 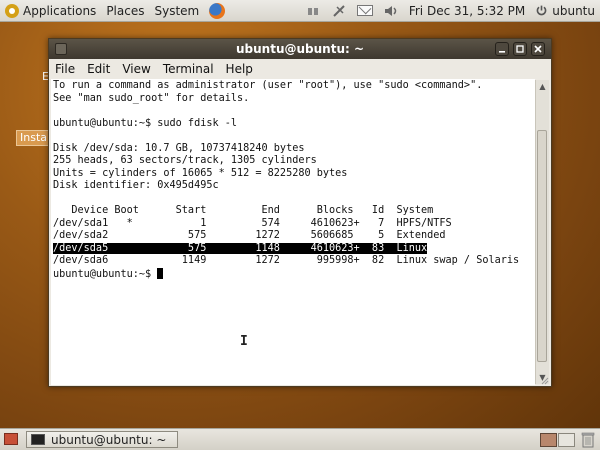 What do you see at coordinates (544, 380) in the screenshot?
I see `resize-grip-icon` at bounding box center [544, 380].